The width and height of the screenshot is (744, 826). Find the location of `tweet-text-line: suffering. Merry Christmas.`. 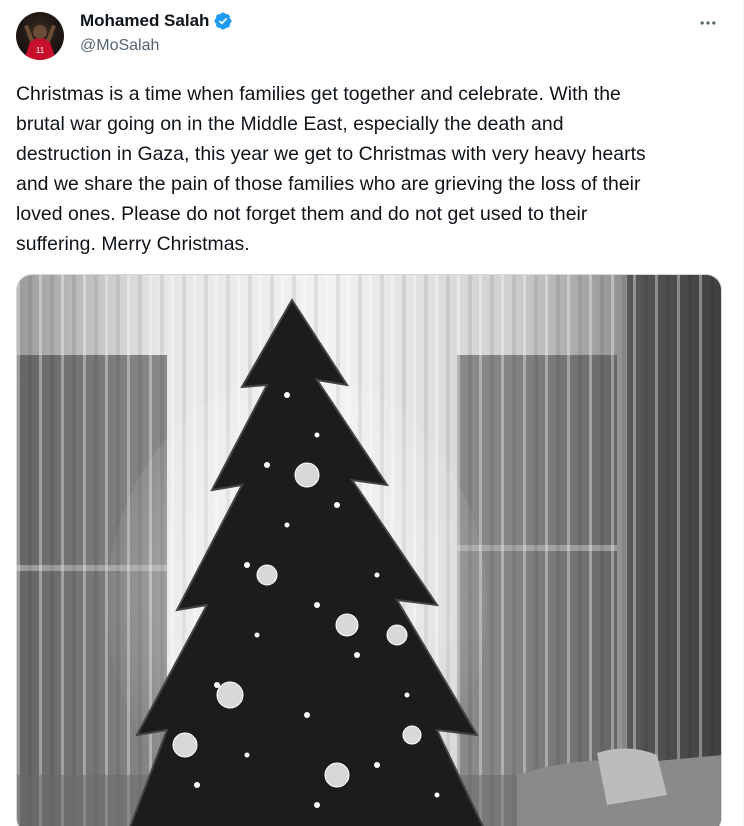

tweet-text-line: suffering. Merry Christmas. is located at coordinates (133, 244).